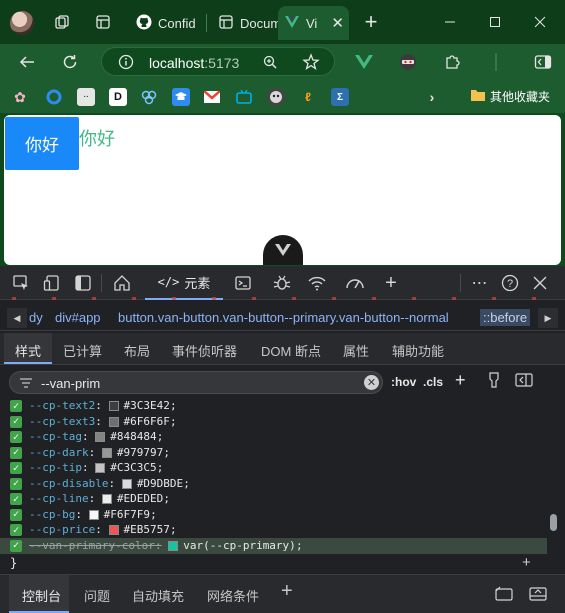  Describe the element at coordinates (273, 422) in the screenshot. I see `css-declaration: ✓ --cp-text3: #6F6F6F;` at that location.